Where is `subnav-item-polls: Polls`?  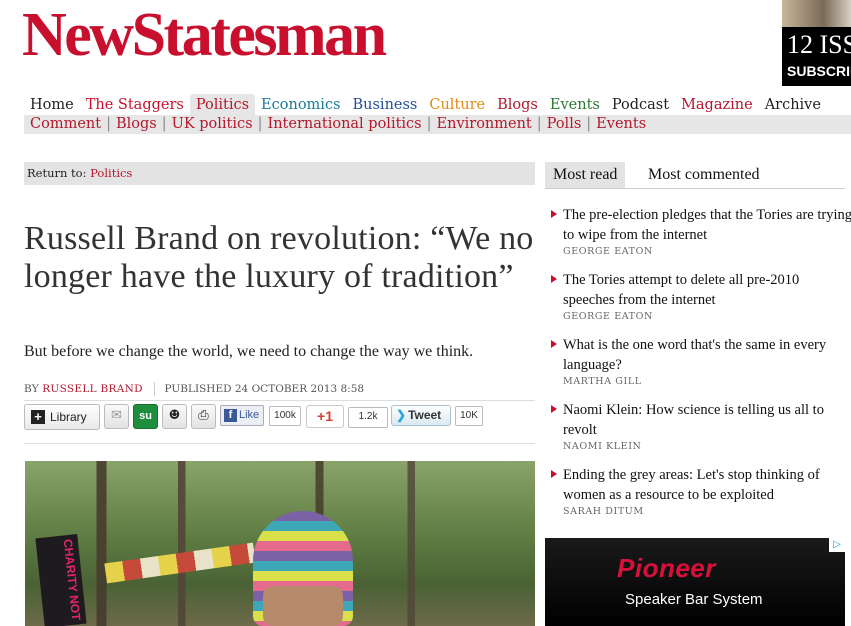 subnav-item-polls: Polls is located at coordinates (564, 124).